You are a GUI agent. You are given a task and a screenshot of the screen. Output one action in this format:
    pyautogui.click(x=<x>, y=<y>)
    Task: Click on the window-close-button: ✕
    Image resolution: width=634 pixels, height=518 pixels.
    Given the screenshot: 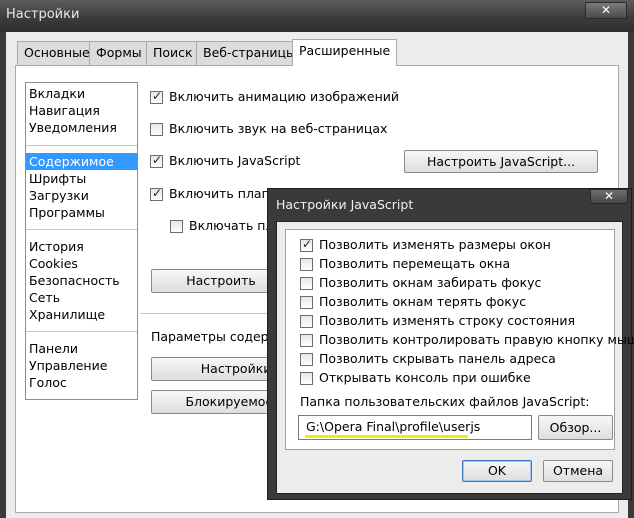 What is the action you would take?
    pyautogui.click(x=606, y=10)
    